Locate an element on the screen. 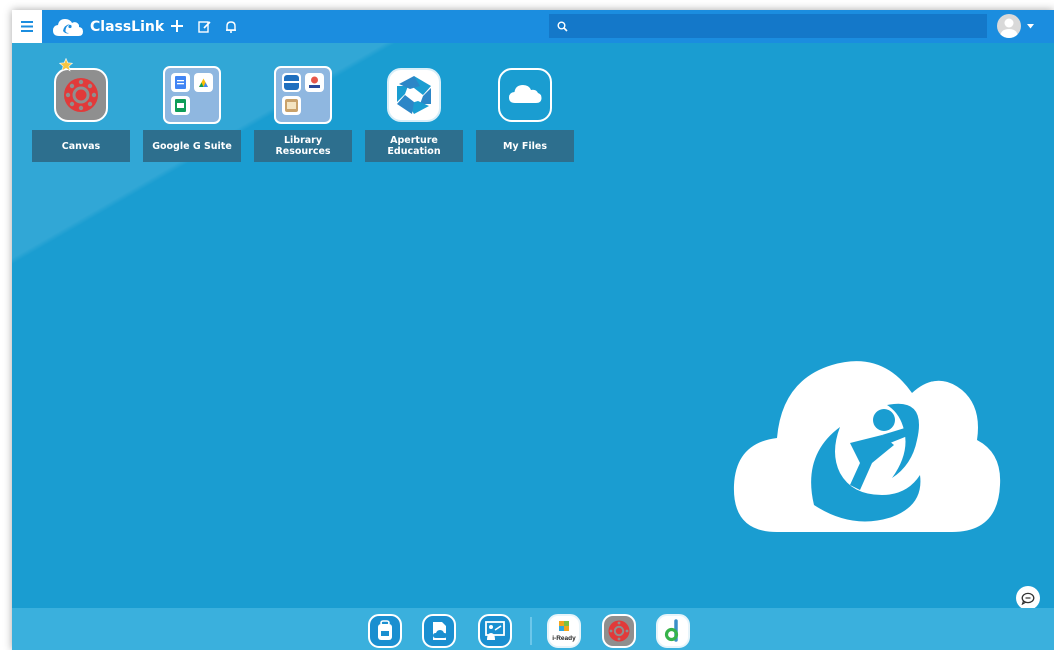  dock-item-cloud-document is located at coordinates (439, 631).